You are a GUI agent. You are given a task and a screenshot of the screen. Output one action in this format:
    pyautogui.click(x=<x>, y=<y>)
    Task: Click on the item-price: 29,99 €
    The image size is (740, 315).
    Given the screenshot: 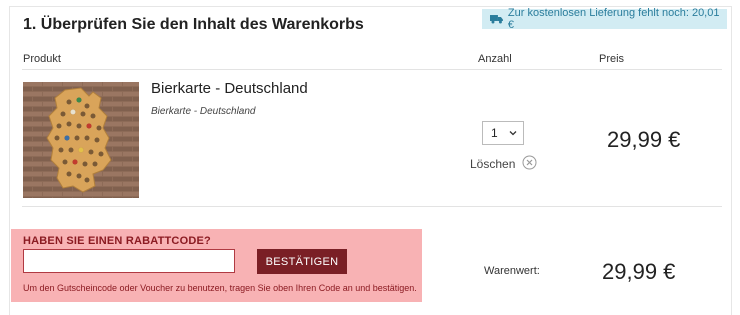 What is the action you would take?
    pyautogui.click(x=644, y=139)
    